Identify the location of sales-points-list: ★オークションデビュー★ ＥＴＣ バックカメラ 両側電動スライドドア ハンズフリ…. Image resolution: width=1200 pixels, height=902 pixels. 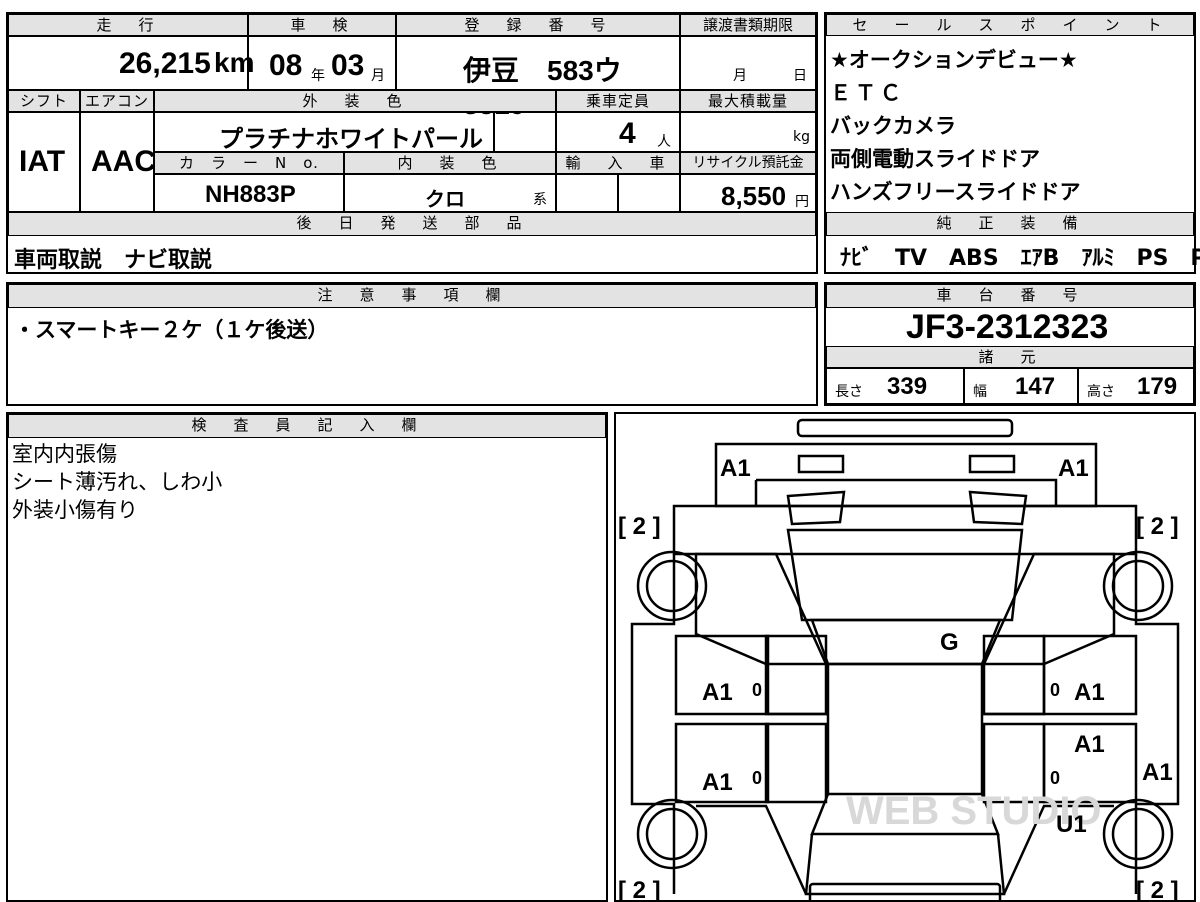
(1010, 126).